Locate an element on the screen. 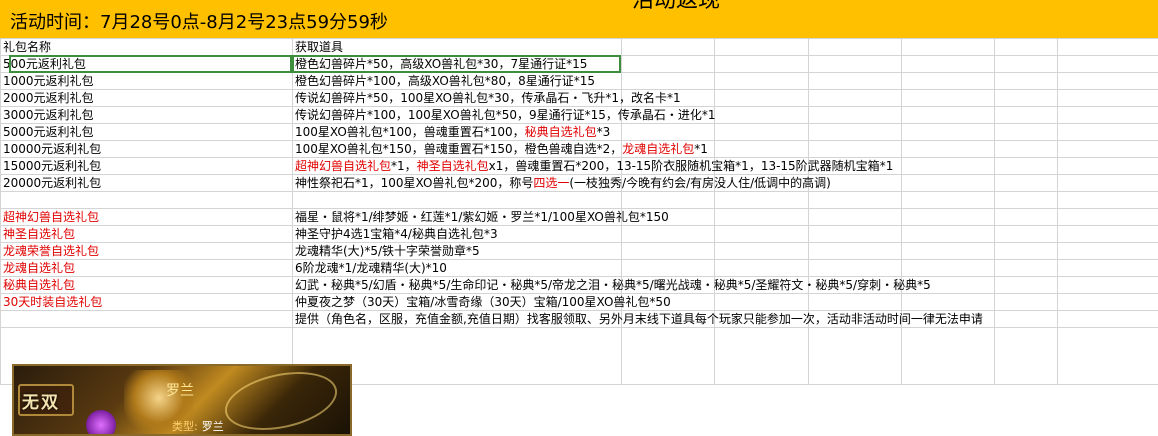 The image size is (1158, 436). table-row is located at coordinates (579, 200).